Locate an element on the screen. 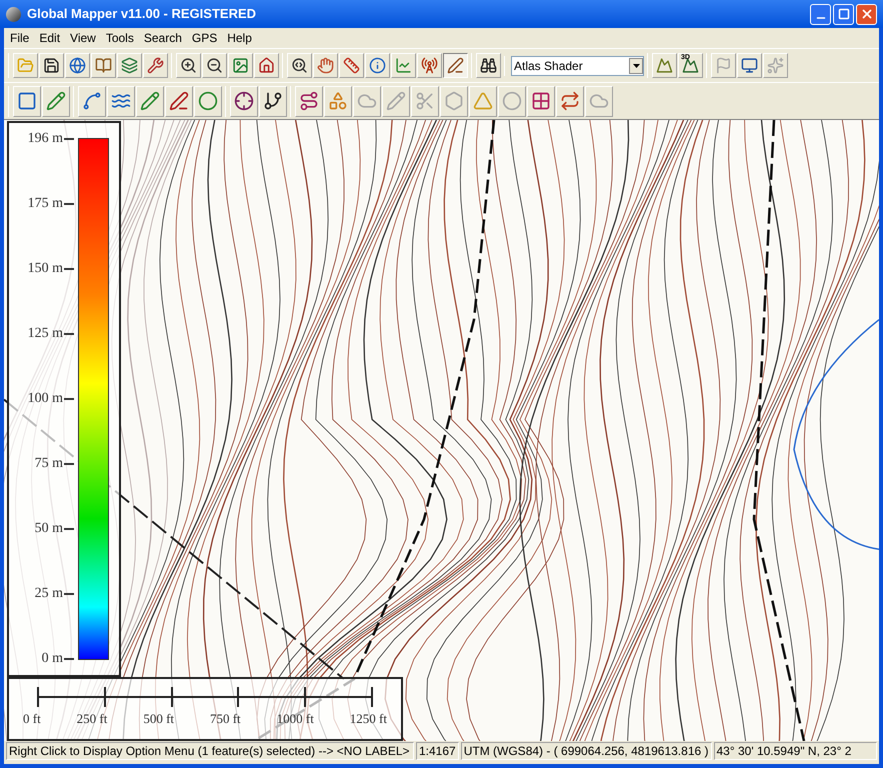 Image resolution: width=883 pixels, height=768 pixels. status-pane: Right Click to Display Option Menu (1 feature(s) selected) --> <NO LABEL> is located at coordinates (210, 751).